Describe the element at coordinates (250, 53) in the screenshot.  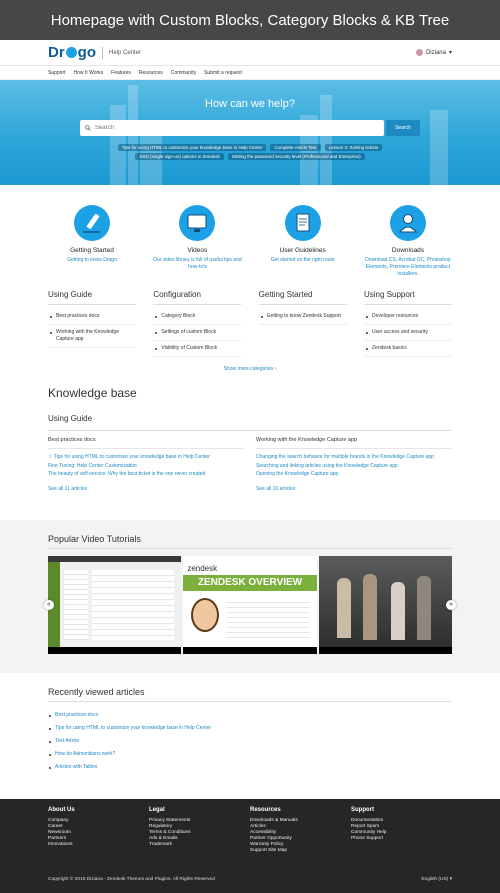
I see `site-header: Dr go Help Center Diziana ▾` at that location.